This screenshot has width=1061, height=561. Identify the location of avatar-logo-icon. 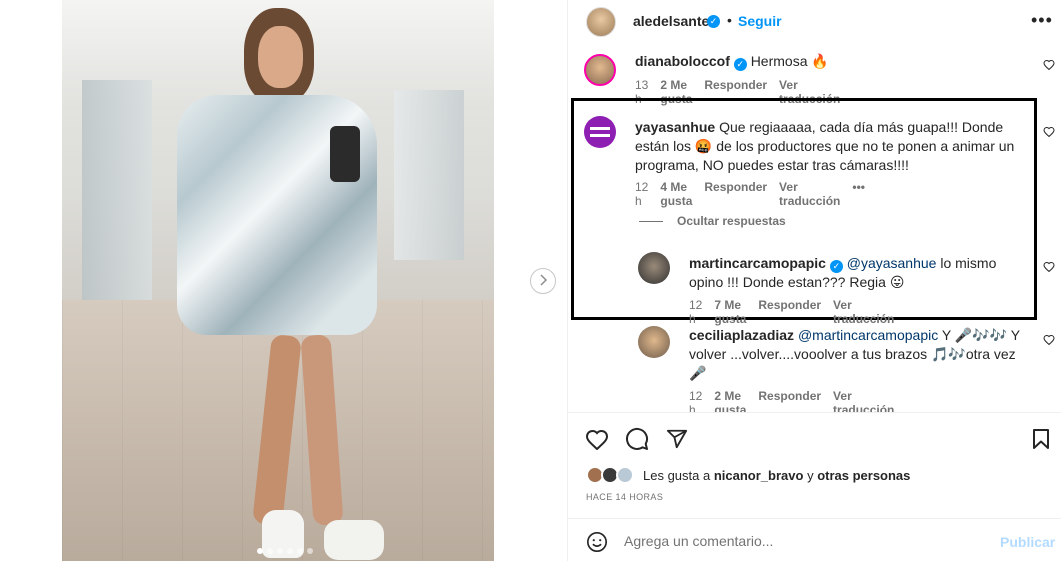
(600, 132).